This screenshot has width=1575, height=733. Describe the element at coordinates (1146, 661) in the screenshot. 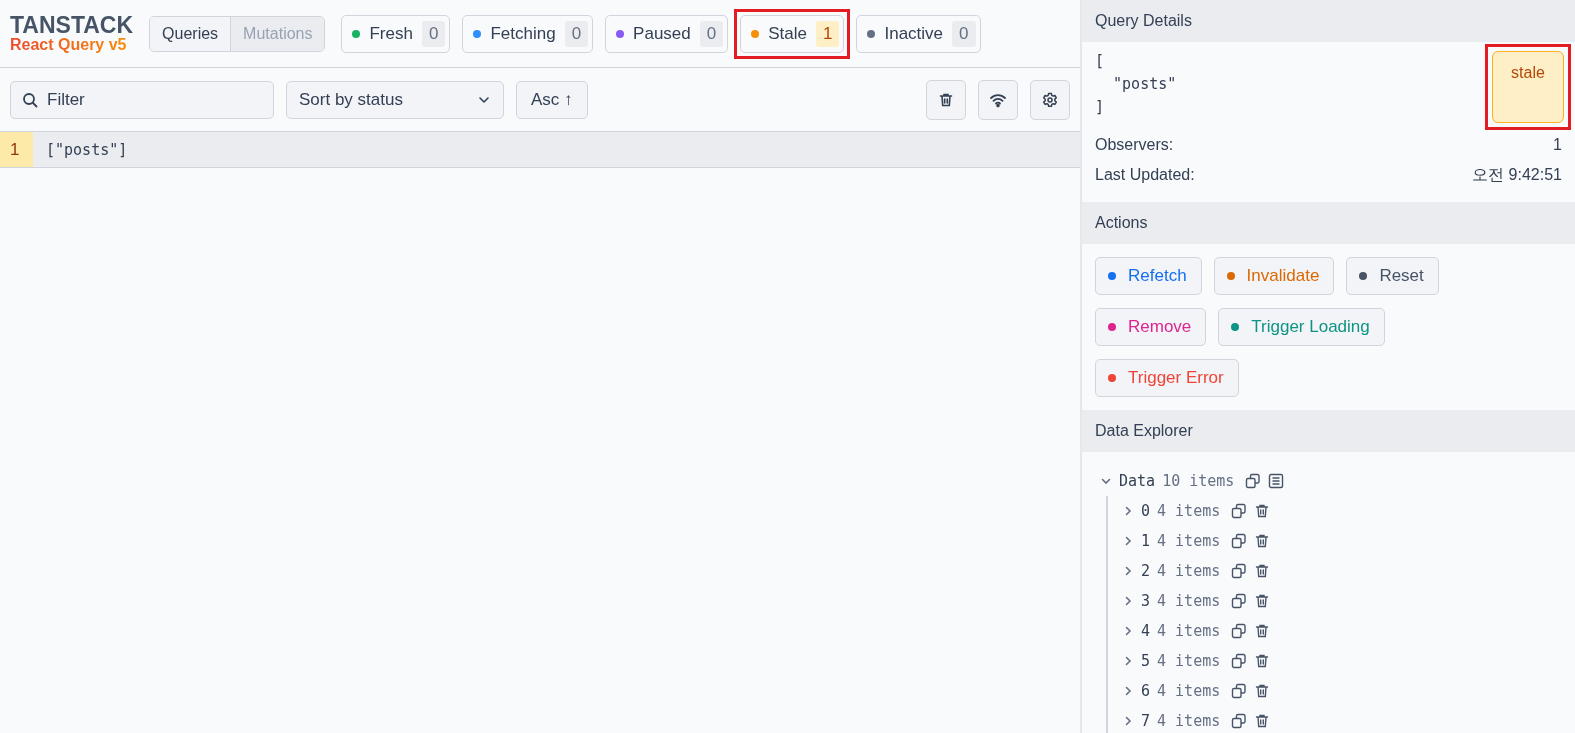

I see `tree-label: 5` at that location.